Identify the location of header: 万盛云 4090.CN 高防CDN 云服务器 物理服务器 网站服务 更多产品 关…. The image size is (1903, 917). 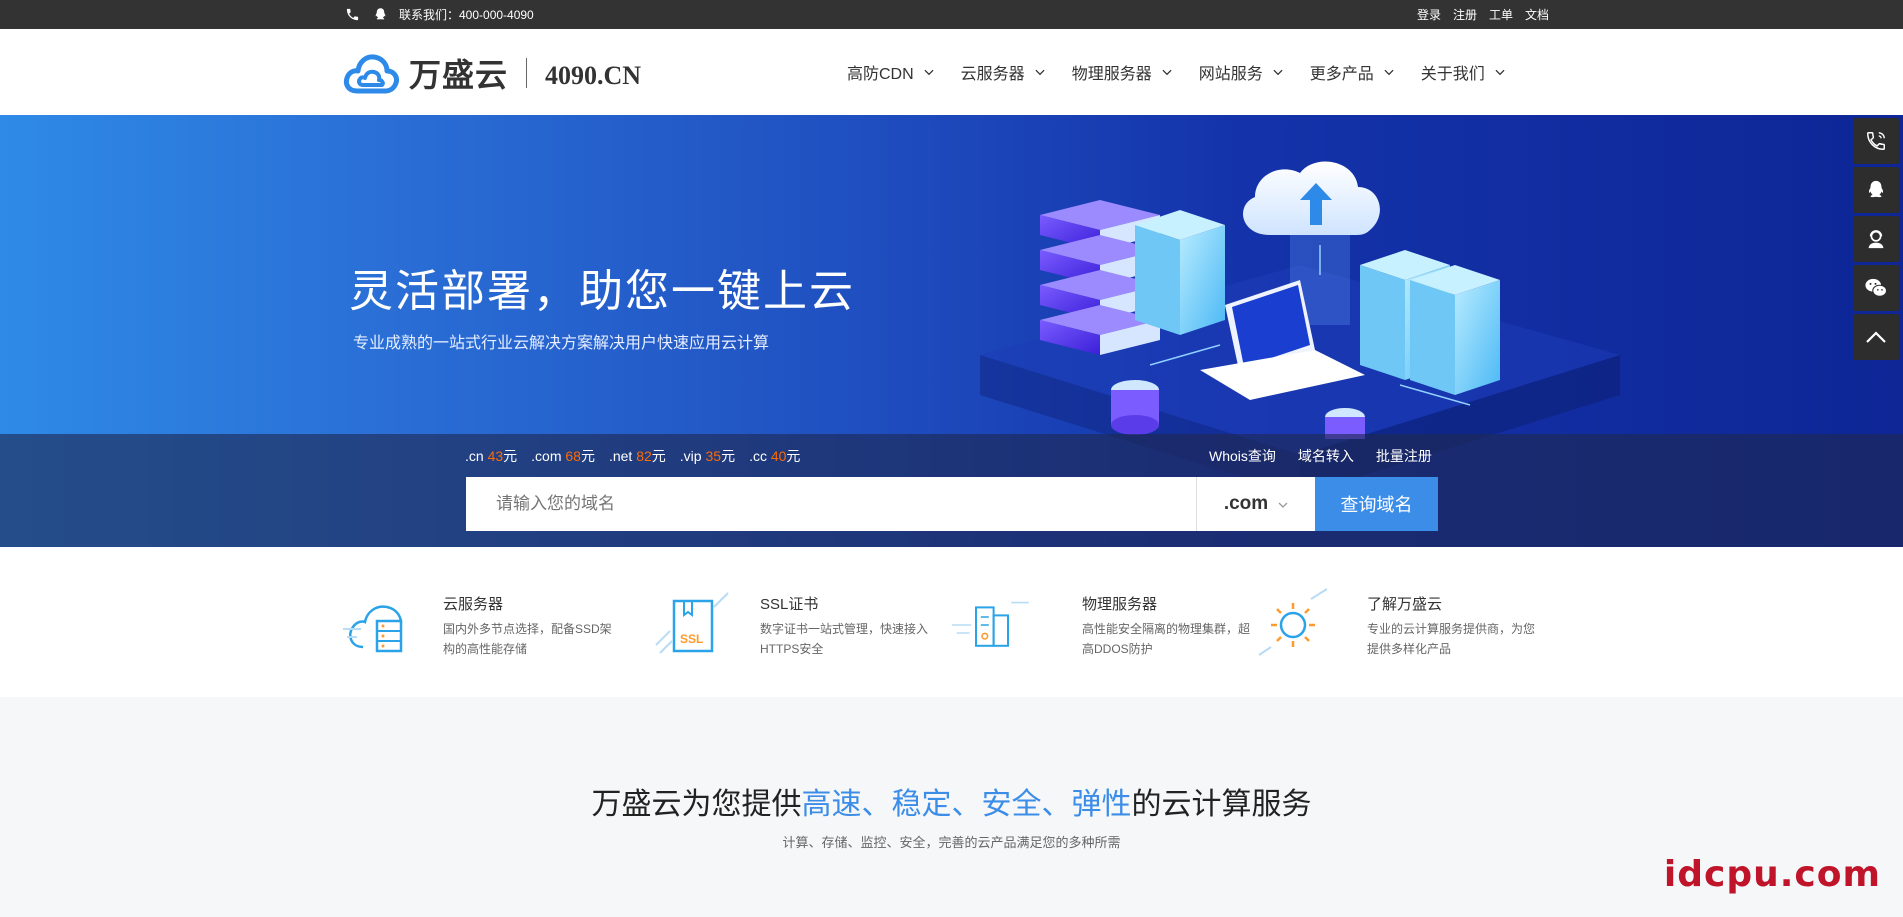
(951, 72).